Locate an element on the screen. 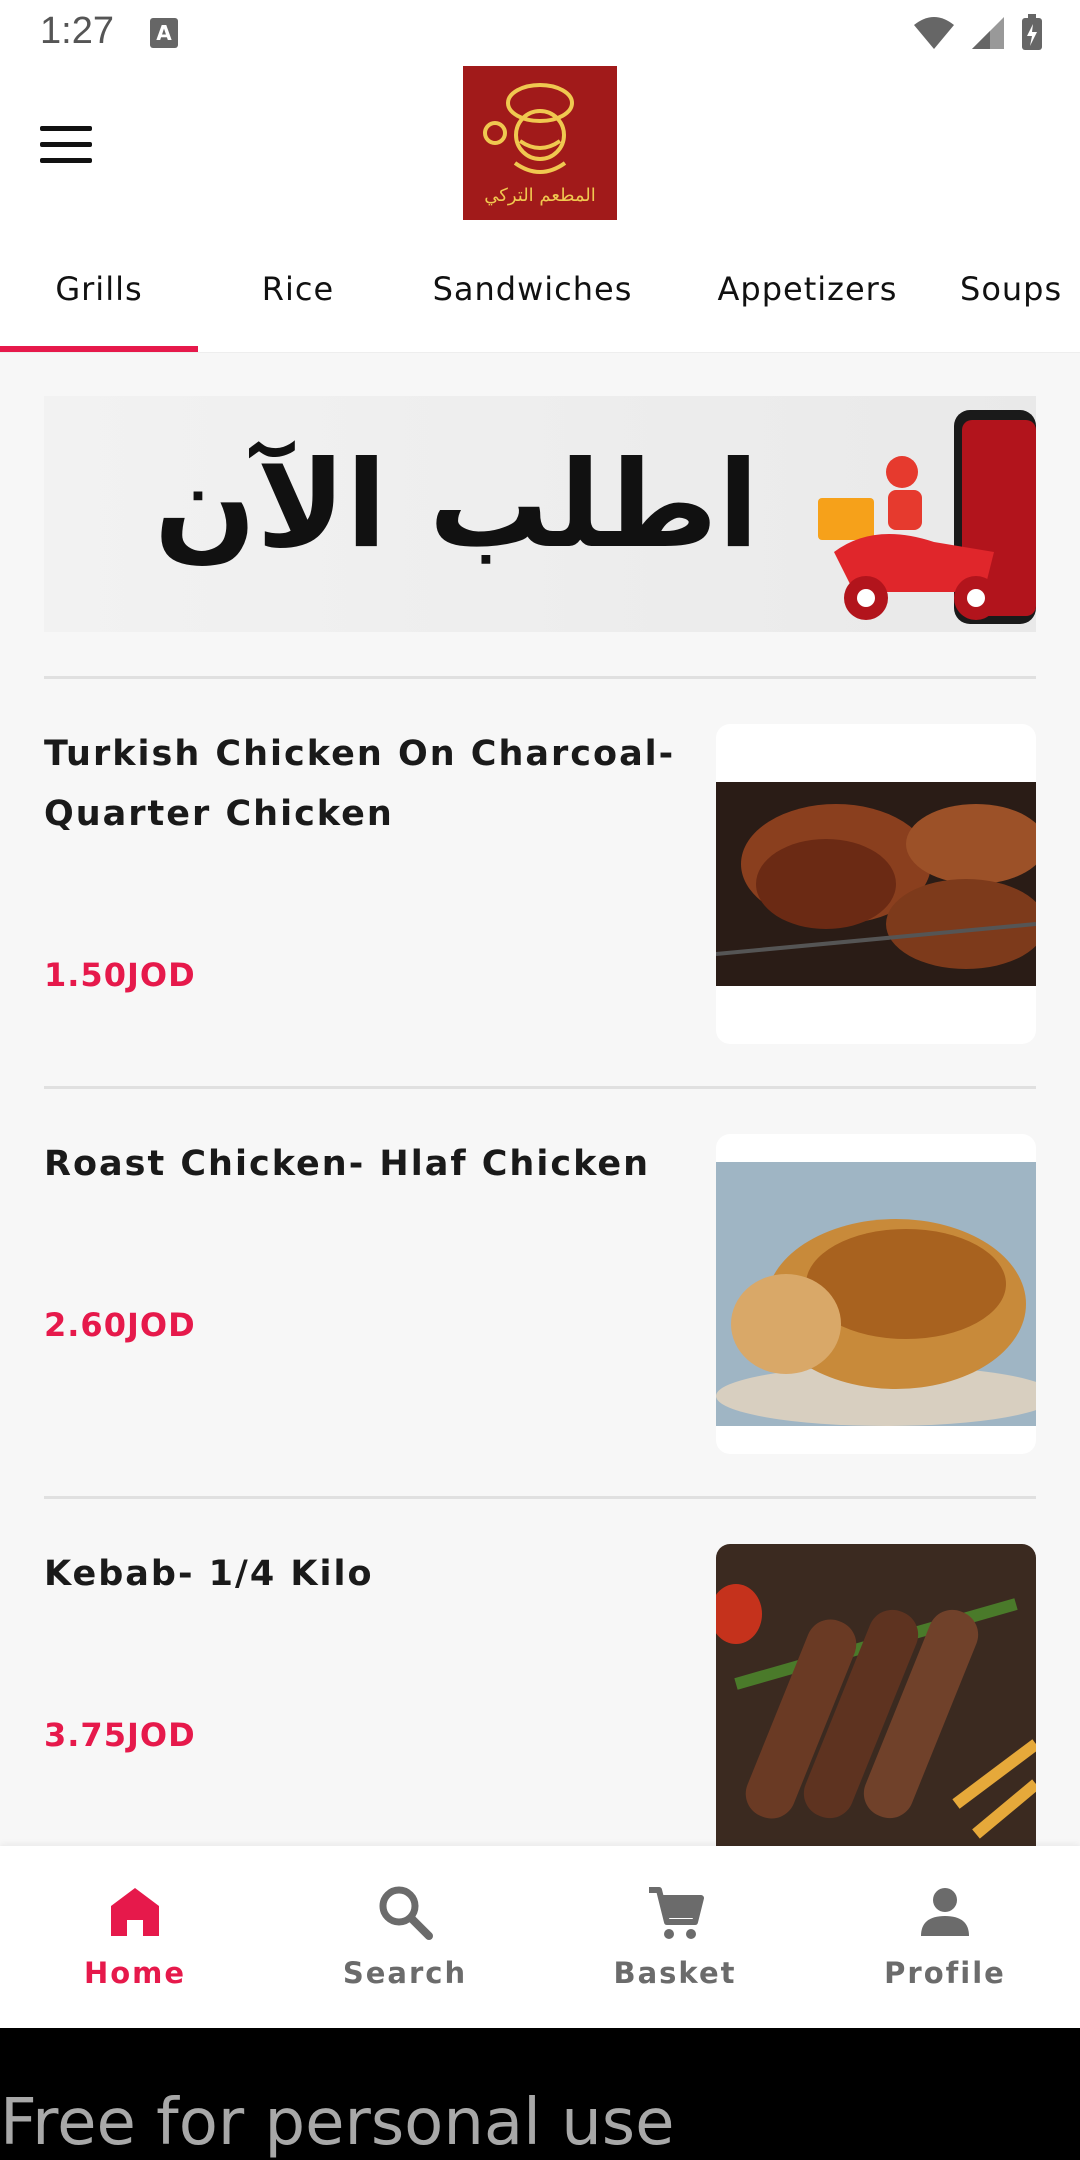 The height and width of the screenshot is (2160, 1080). menu-icon is located at coordinates (66, 146).